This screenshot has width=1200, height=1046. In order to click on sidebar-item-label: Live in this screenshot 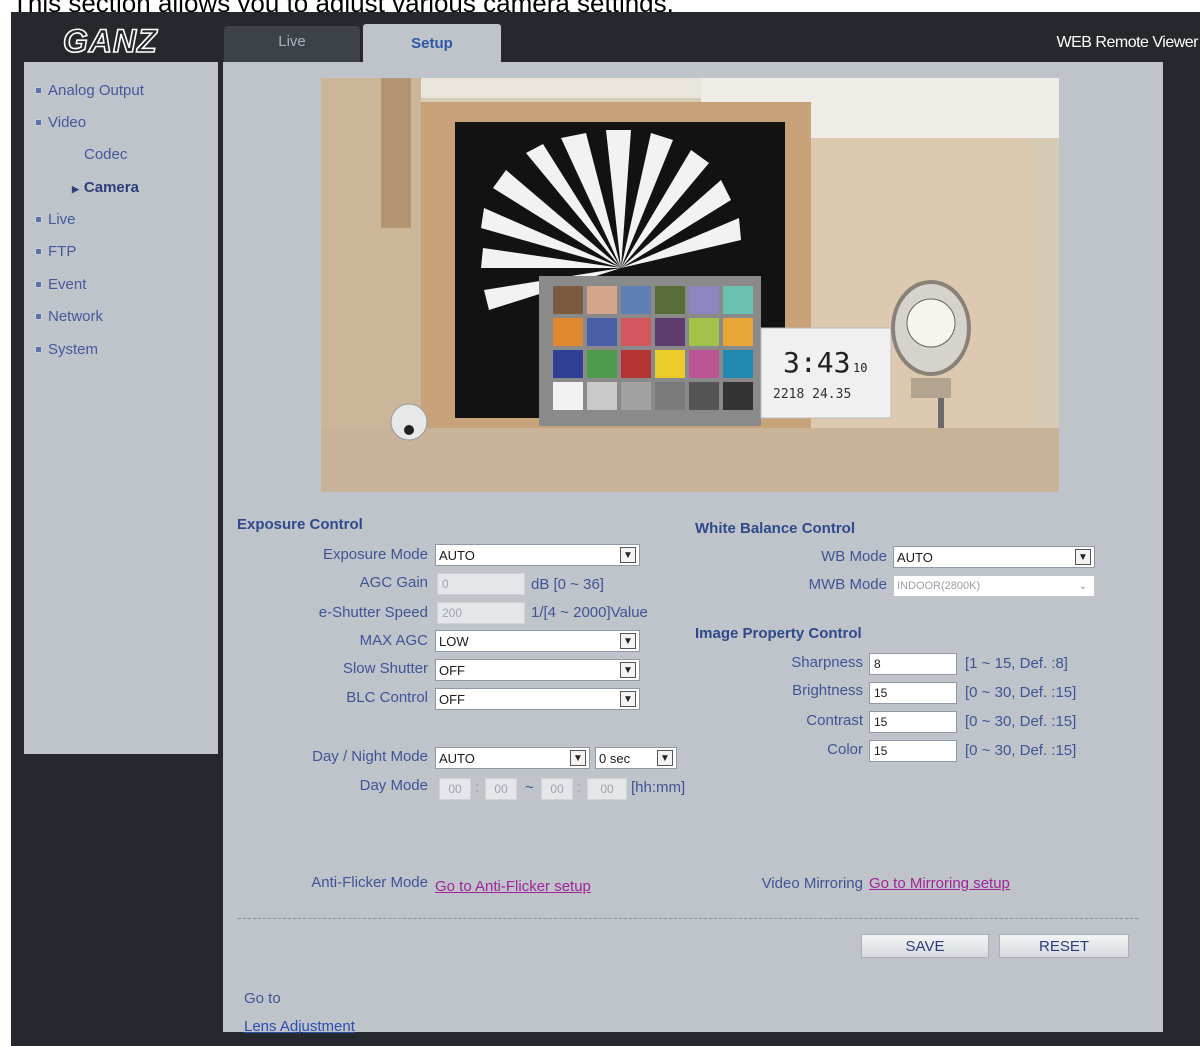, I will do `click(62, 219)`.